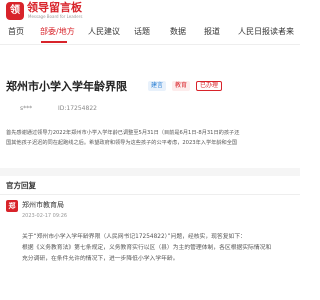  What do you see at coordinates (266, 32) in the screenshot?
I see `nav-readers: 人民日报读者来` at bounding box center [266, 32].